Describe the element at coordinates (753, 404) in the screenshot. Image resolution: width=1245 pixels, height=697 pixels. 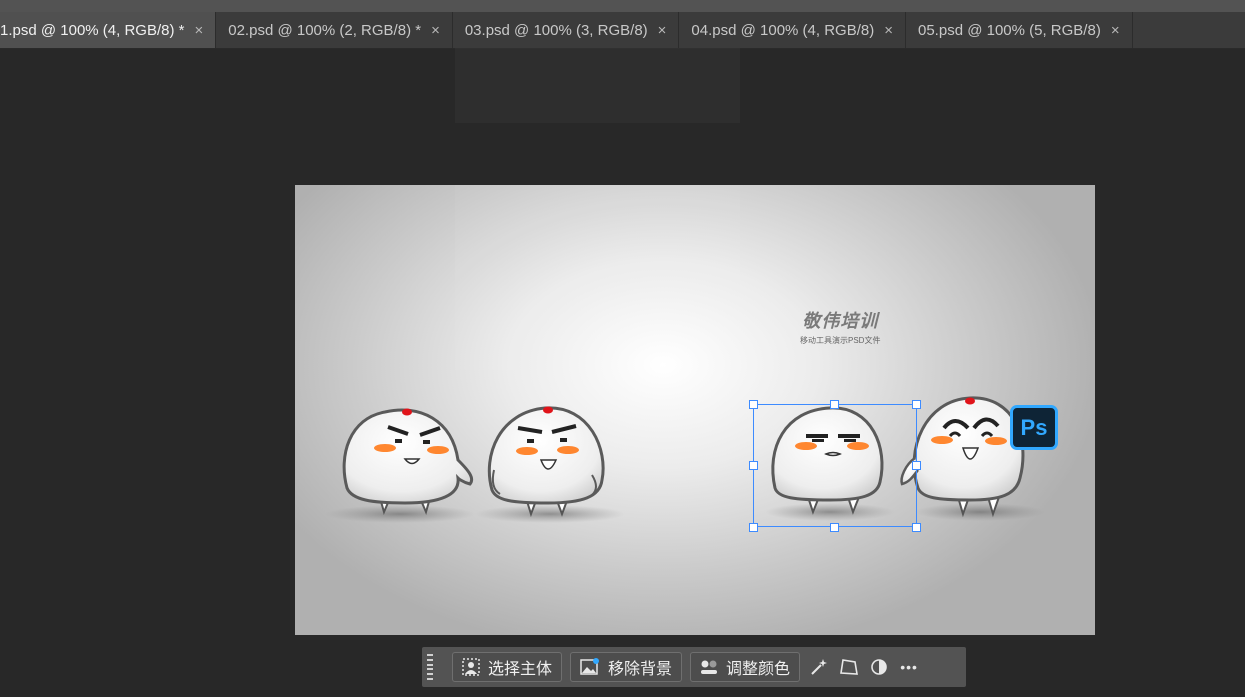
I see `transform-handle-top-left` at that location.